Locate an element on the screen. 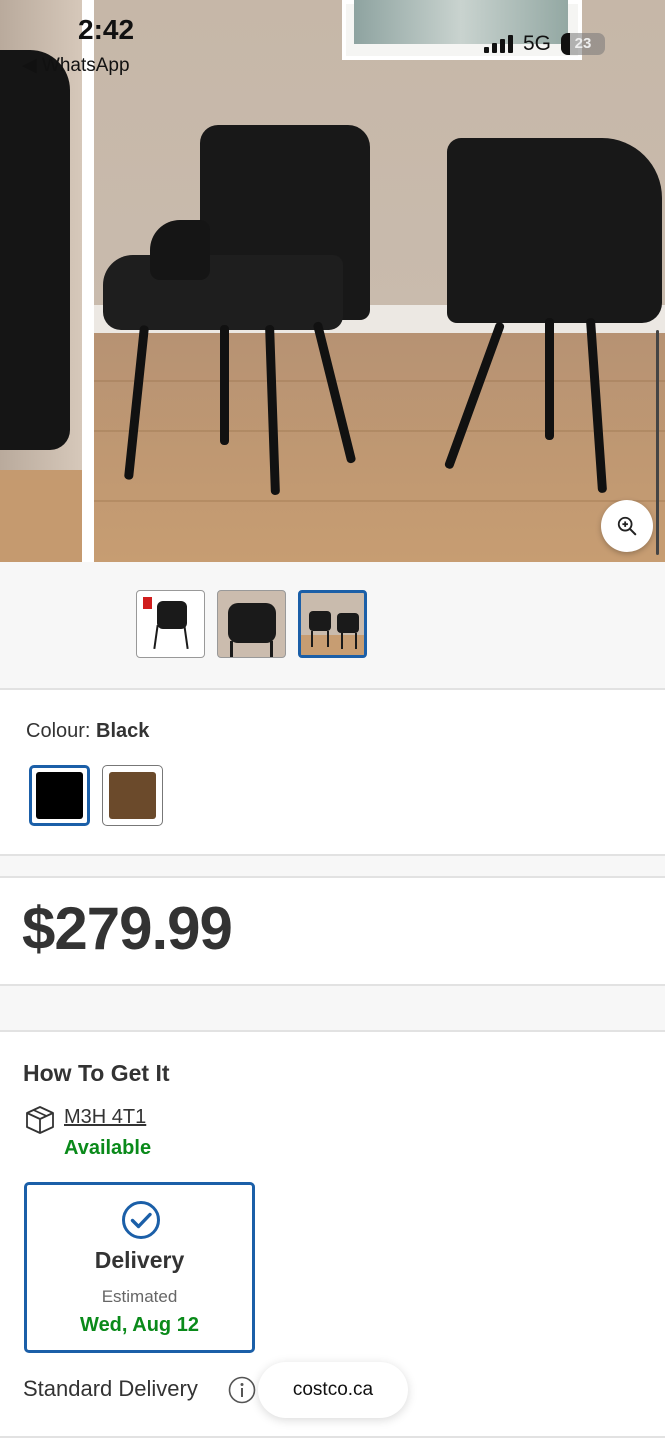  zoom-in-icon is located at coordinates (627, 526).